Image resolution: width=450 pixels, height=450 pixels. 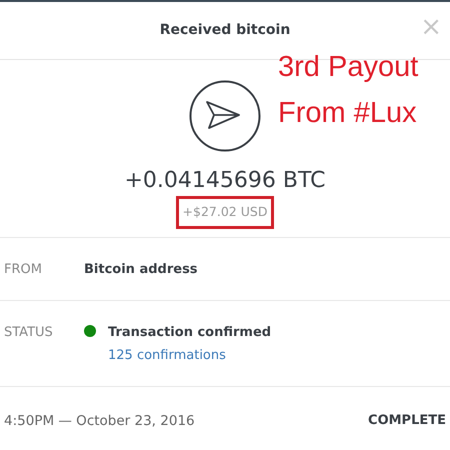 I want to click on detail-label: FROM, so click(x=23, y=270).